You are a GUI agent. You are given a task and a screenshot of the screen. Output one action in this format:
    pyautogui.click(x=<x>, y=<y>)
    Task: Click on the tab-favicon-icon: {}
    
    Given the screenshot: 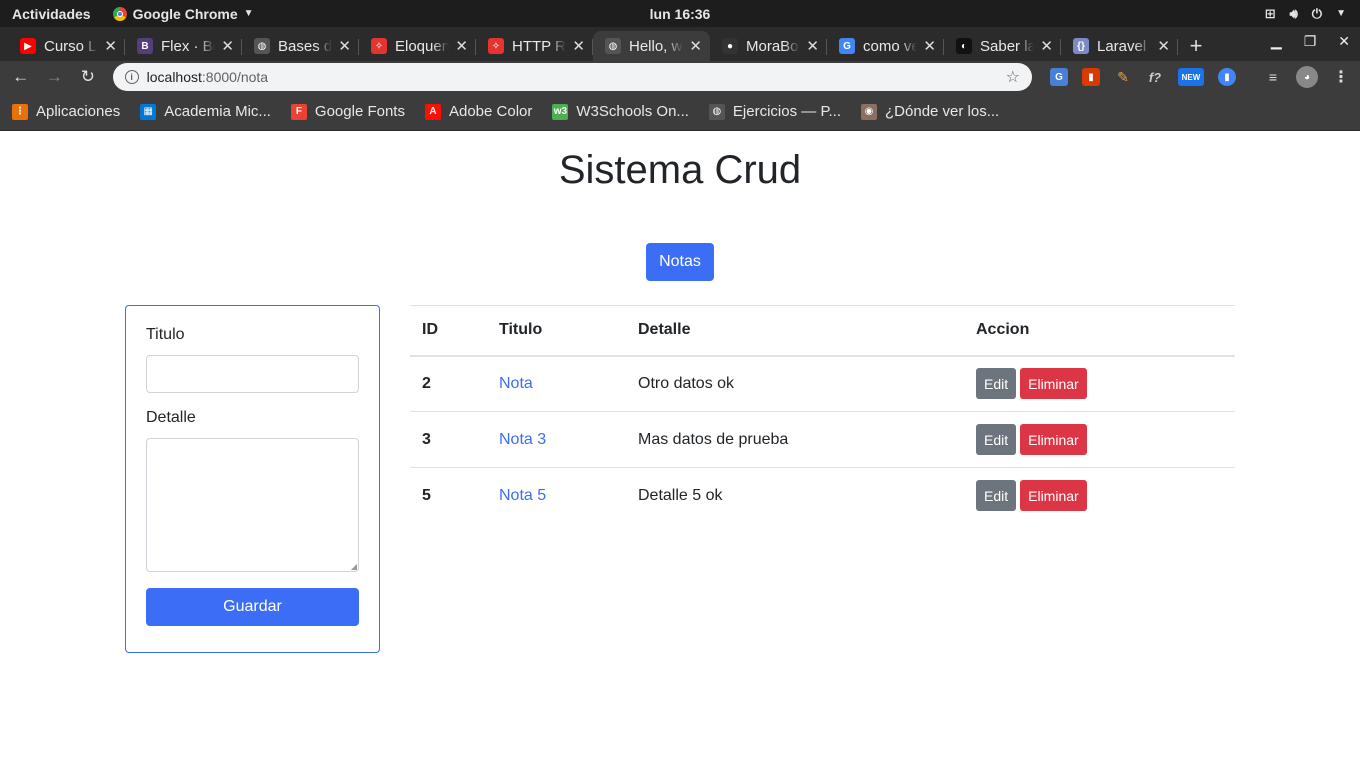 What is the action you would take?
    pyautogui.click(x=1081, y=46)
    